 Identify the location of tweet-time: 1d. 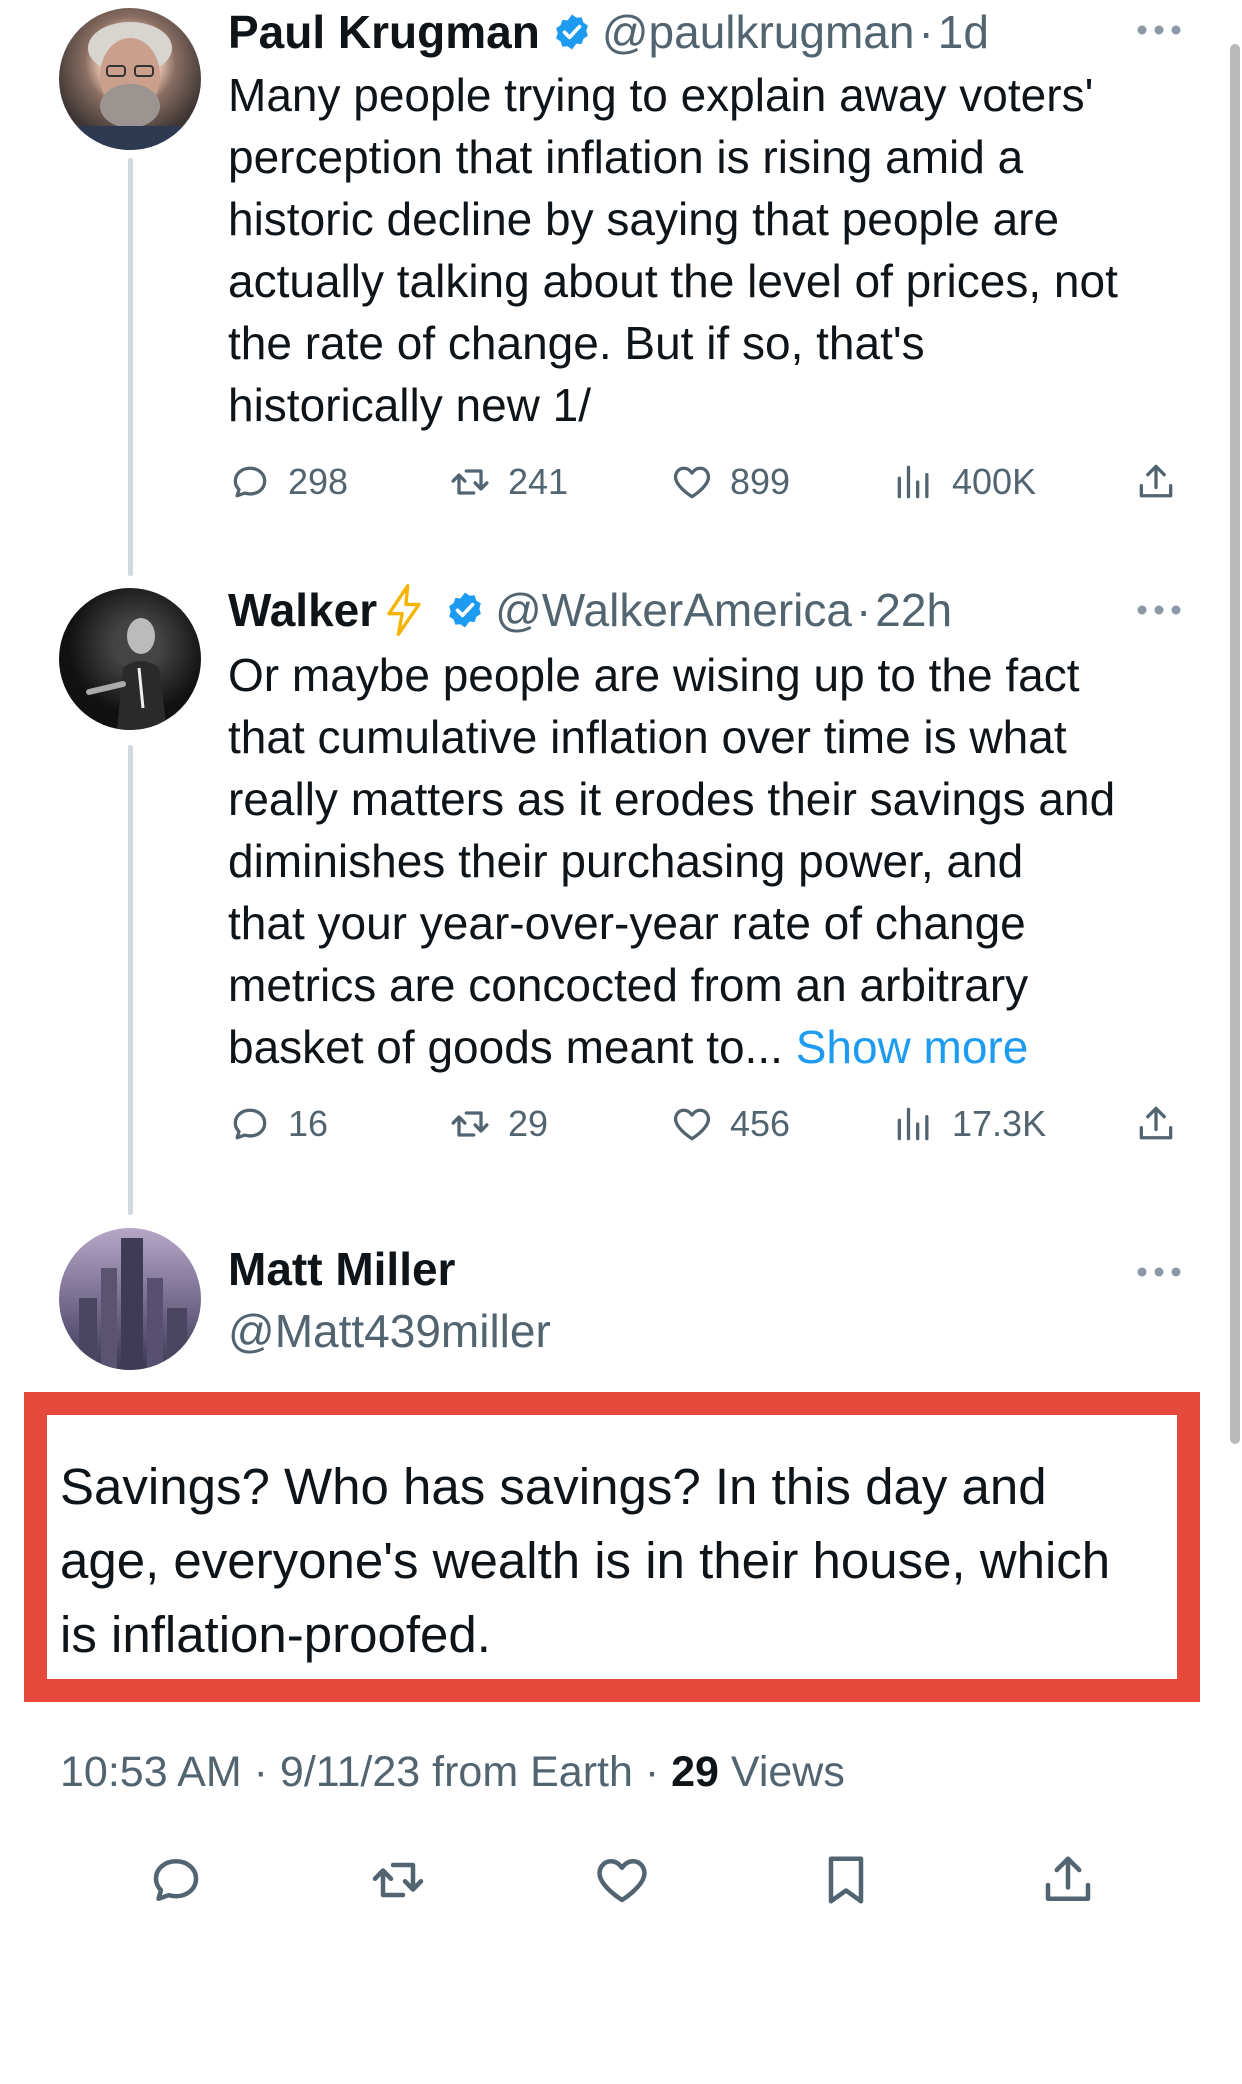
(963, 32).